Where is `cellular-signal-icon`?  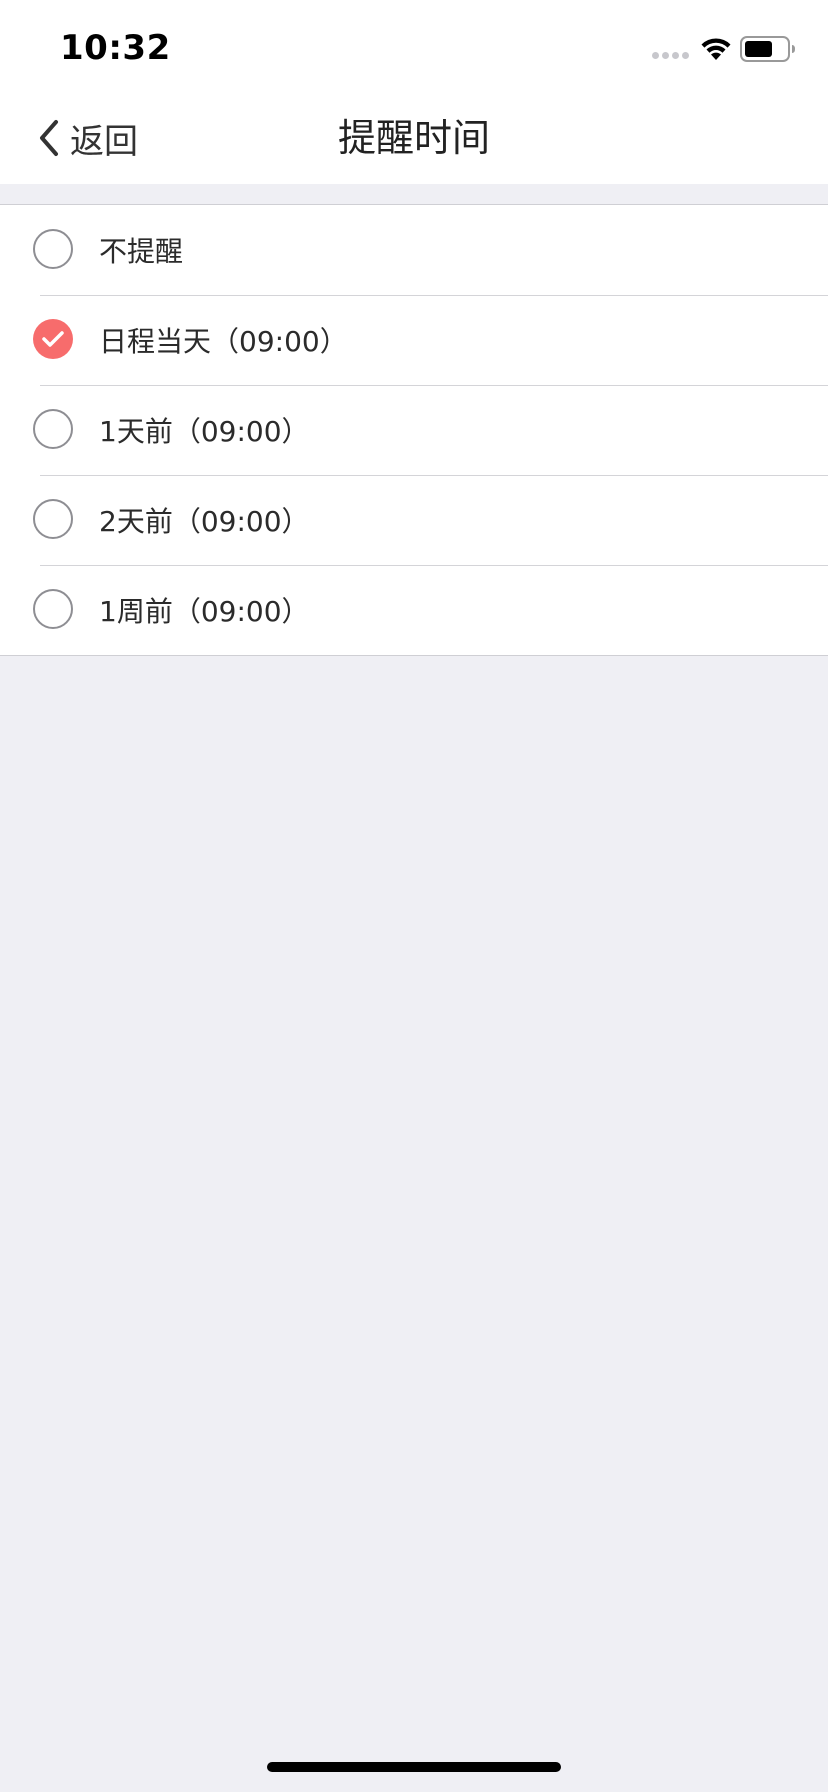
cellular-signal-icon is located at coordinates (670, 55).